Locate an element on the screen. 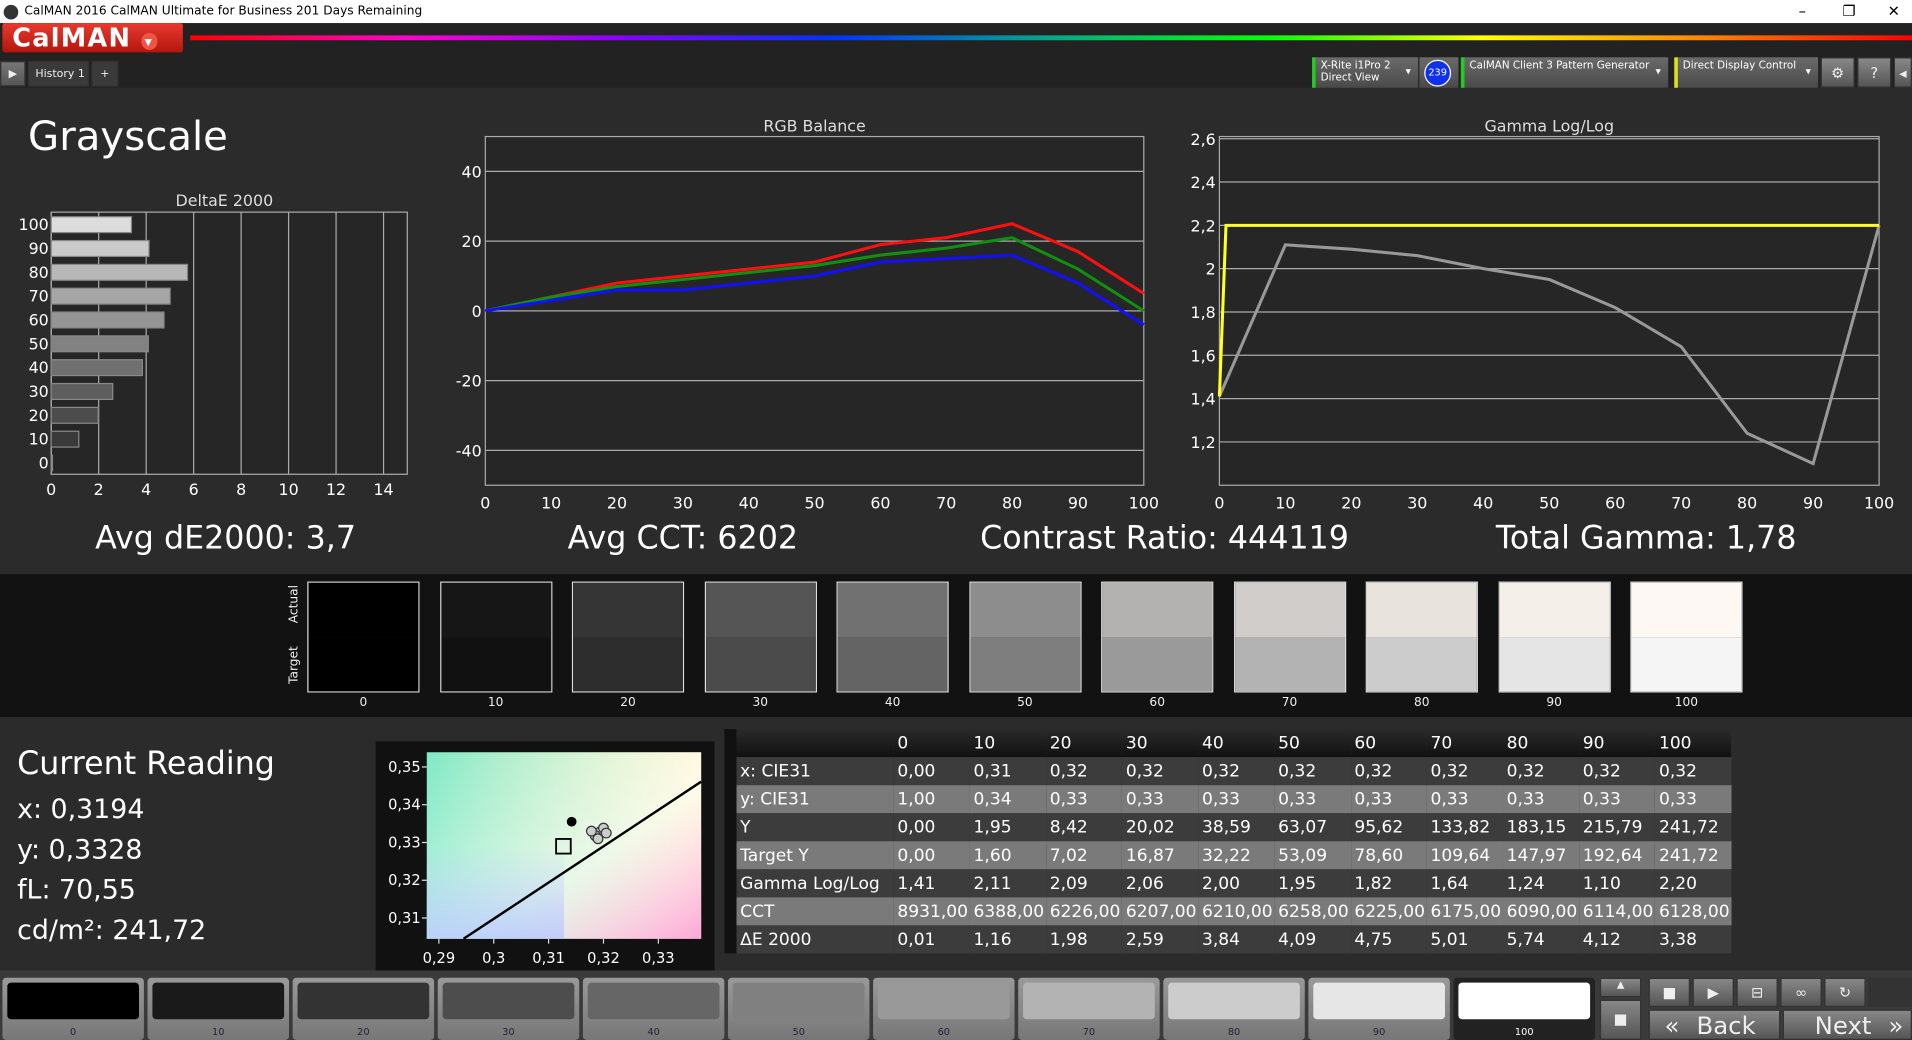  calman-logo-menu: CalMAN ▾ is located at coordinates (92, 38).